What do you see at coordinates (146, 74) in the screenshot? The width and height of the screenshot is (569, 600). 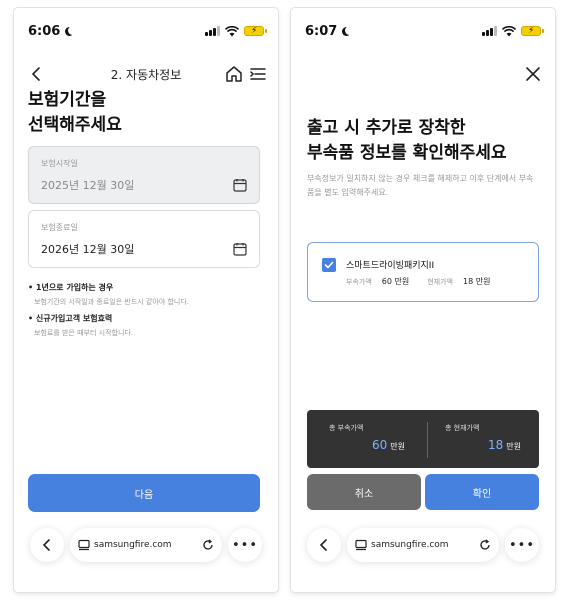 I see `nav-bar: 2. 자동차정보` at bounding box center [146, 74].